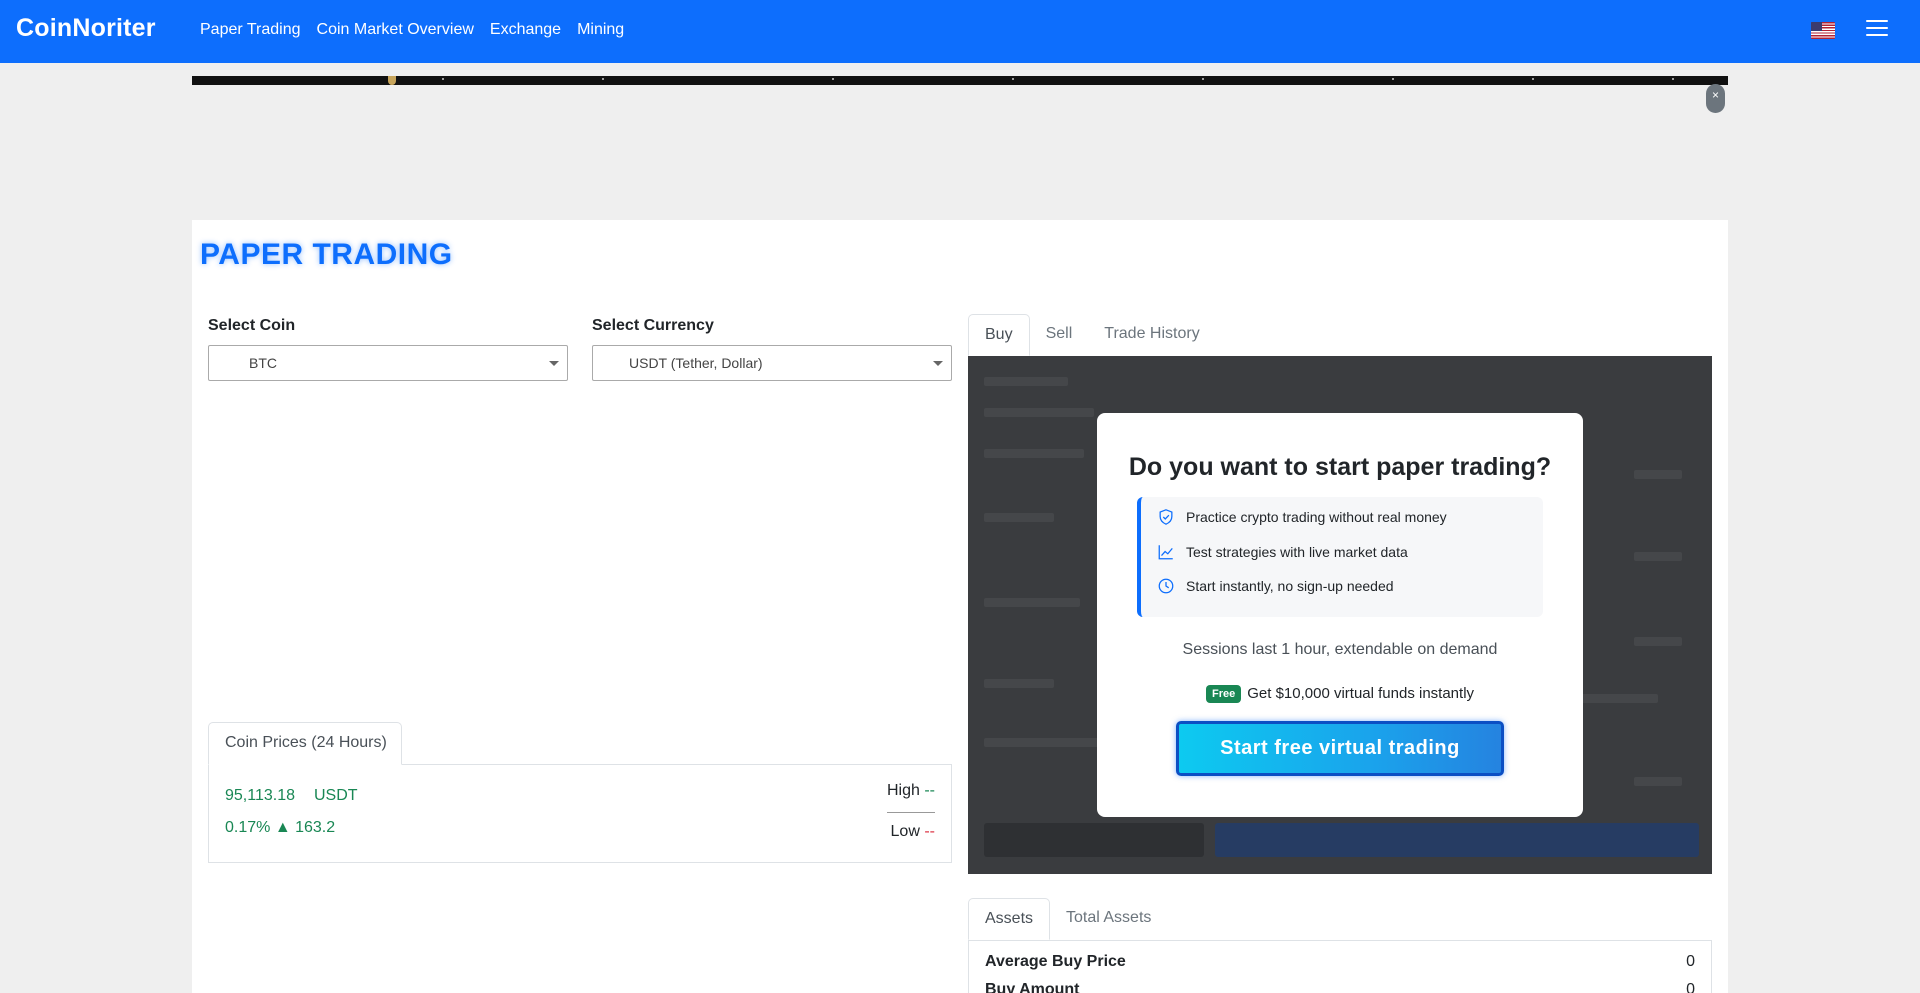 The width and height of the screenshot is (1920, 993). What do you see at coordinates (1877, 29) in the screenshot?
I see `hamburger-menu-icon` at bounding box center [1877, 29].